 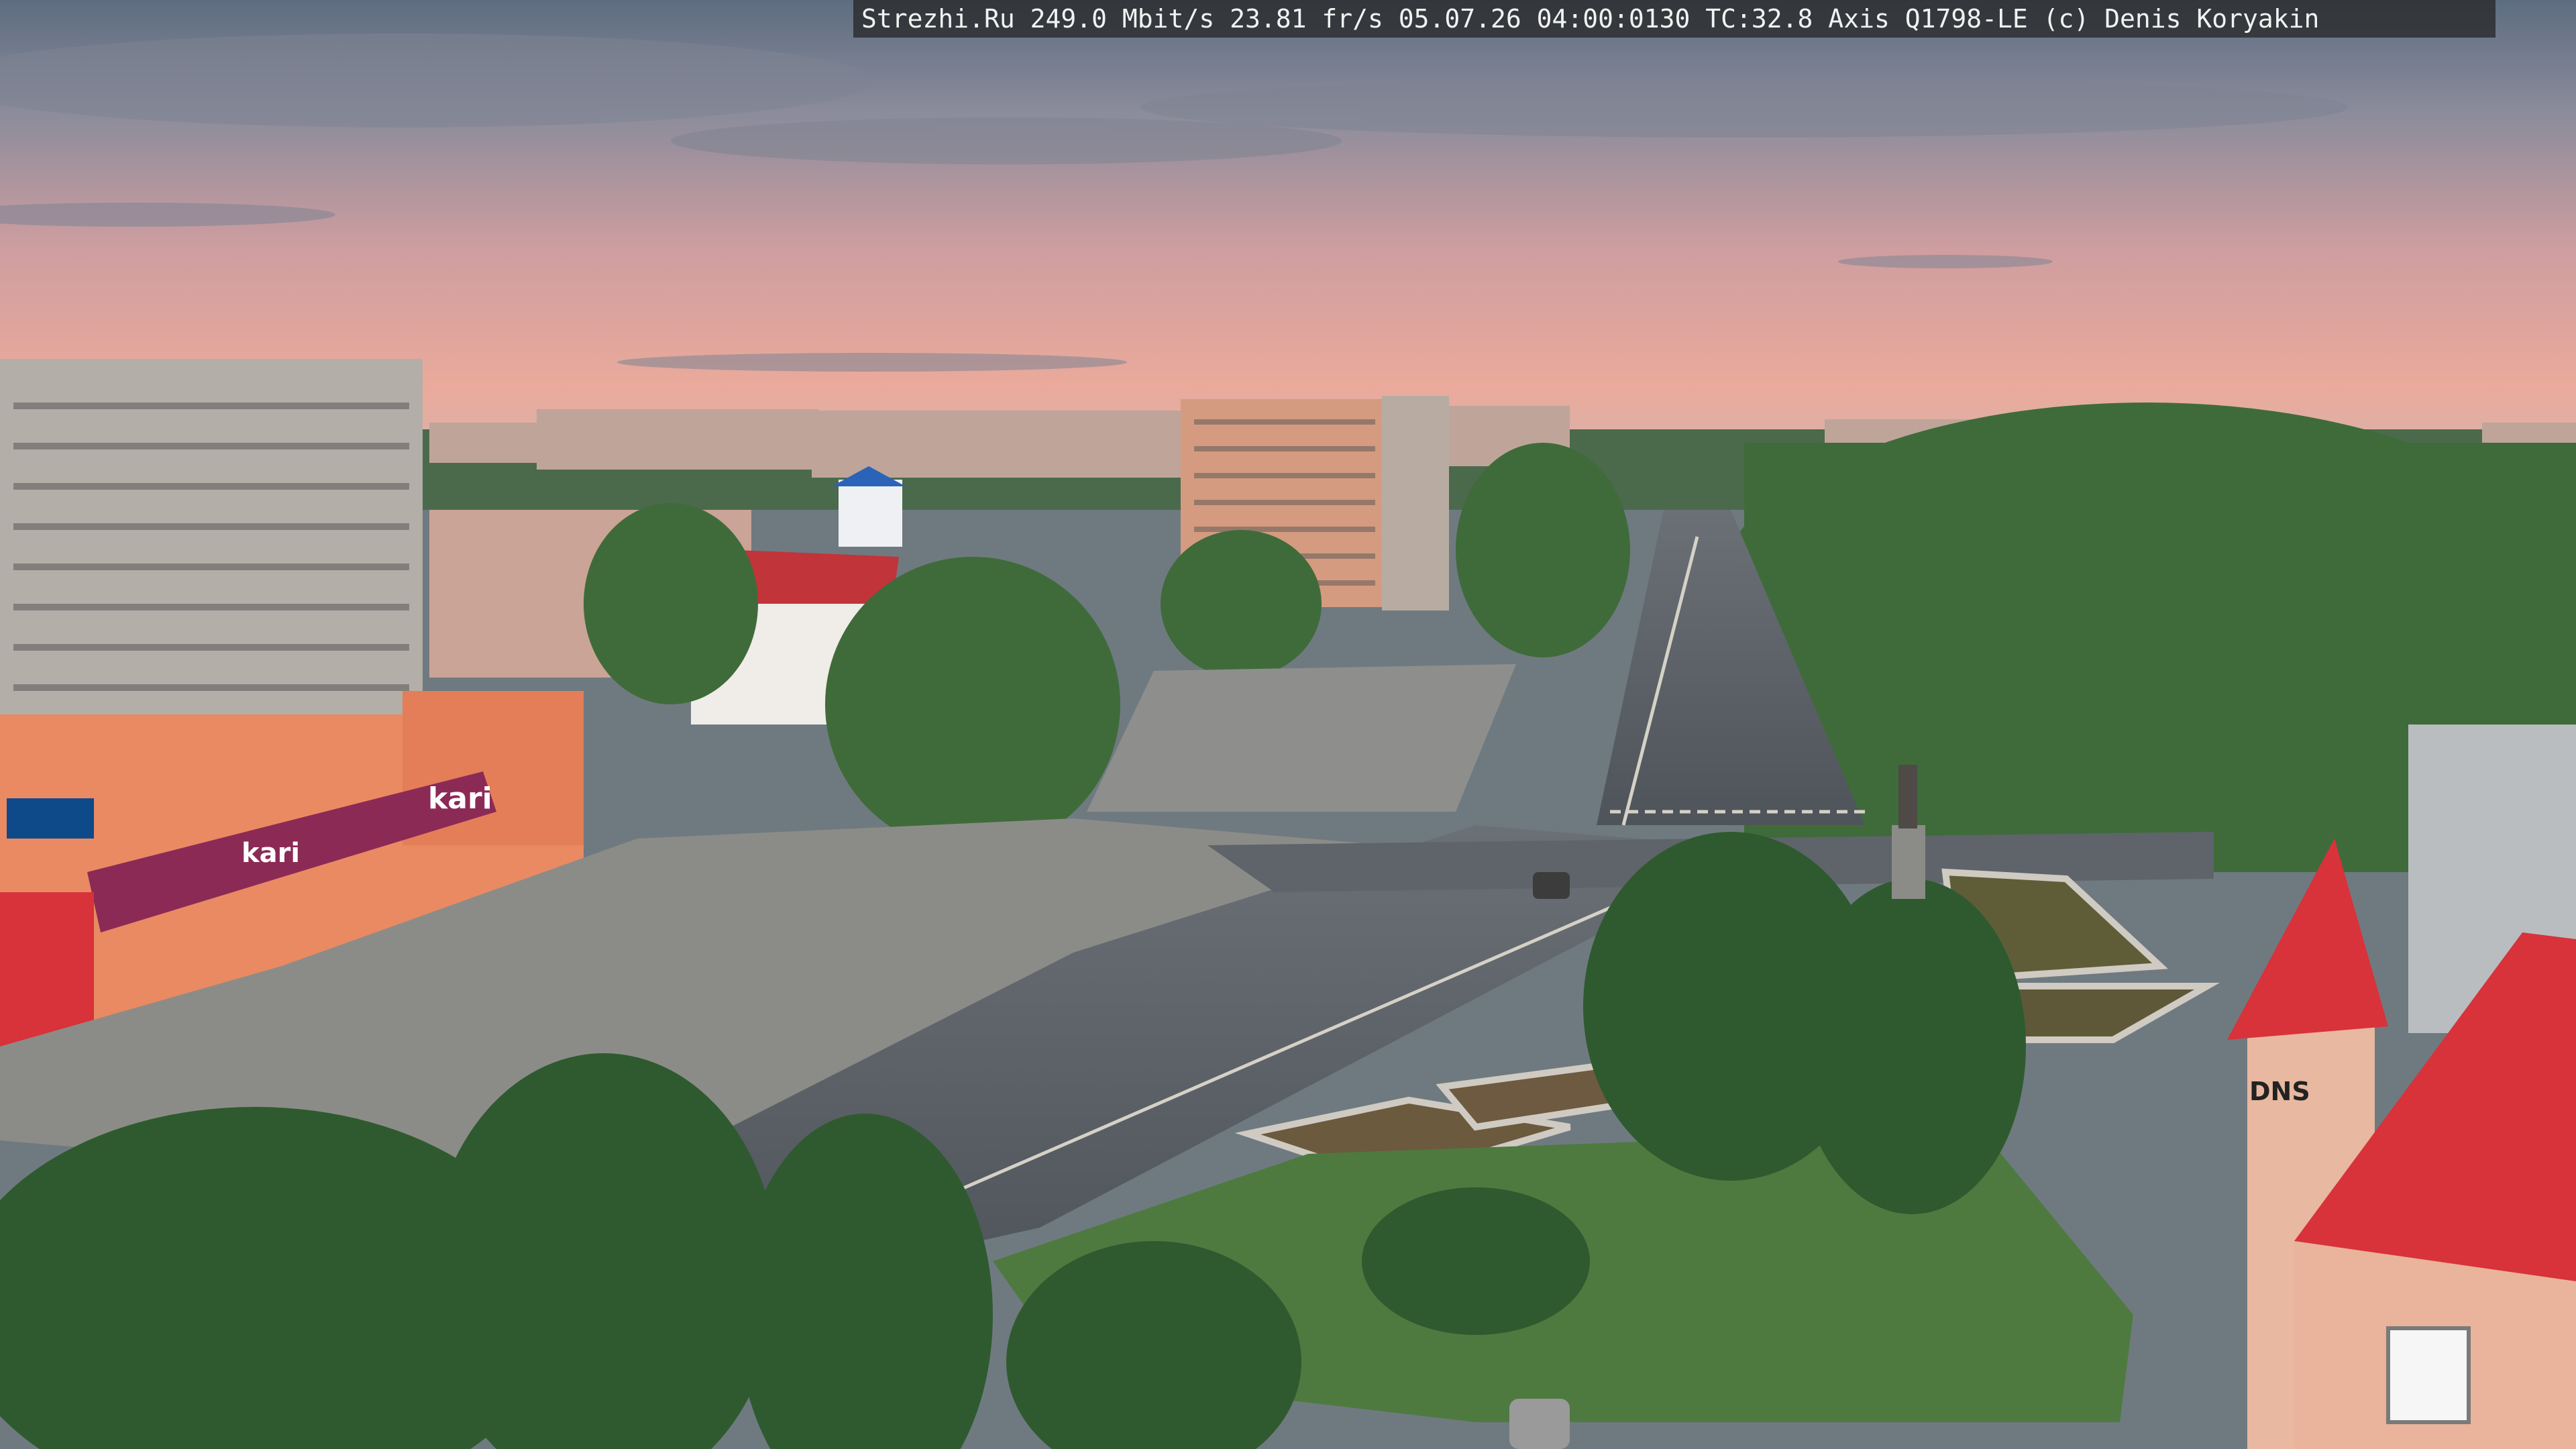 I want to click on left-panel-building, so click(x=211, y=567).